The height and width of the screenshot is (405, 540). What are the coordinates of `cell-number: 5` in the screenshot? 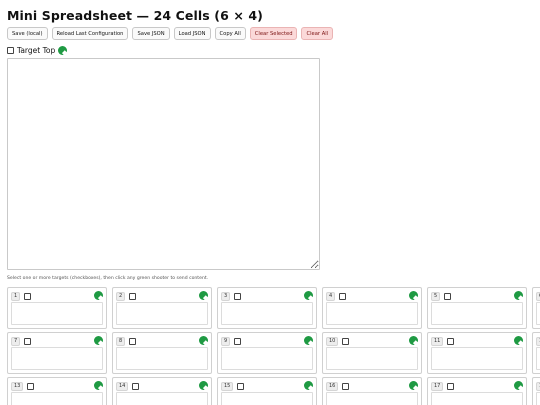 It's located at (436, 296).